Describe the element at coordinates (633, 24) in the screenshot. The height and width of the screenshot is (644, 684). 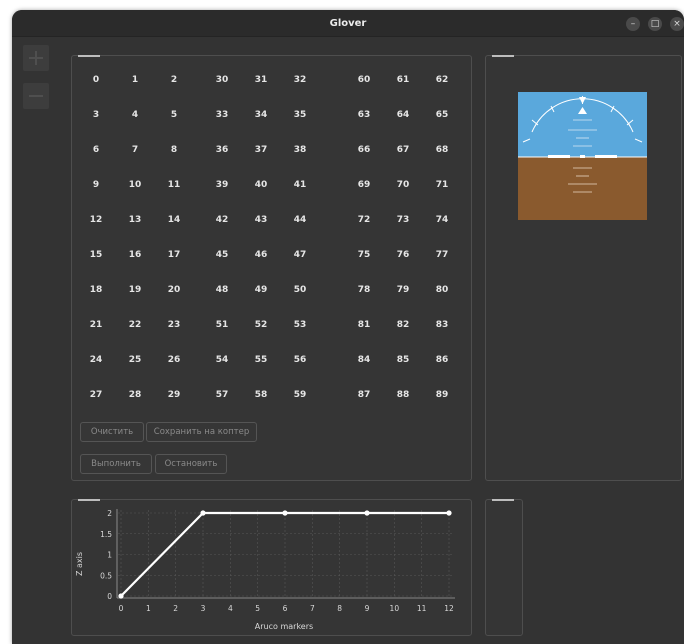
I see `minimize-button: –` at that location.